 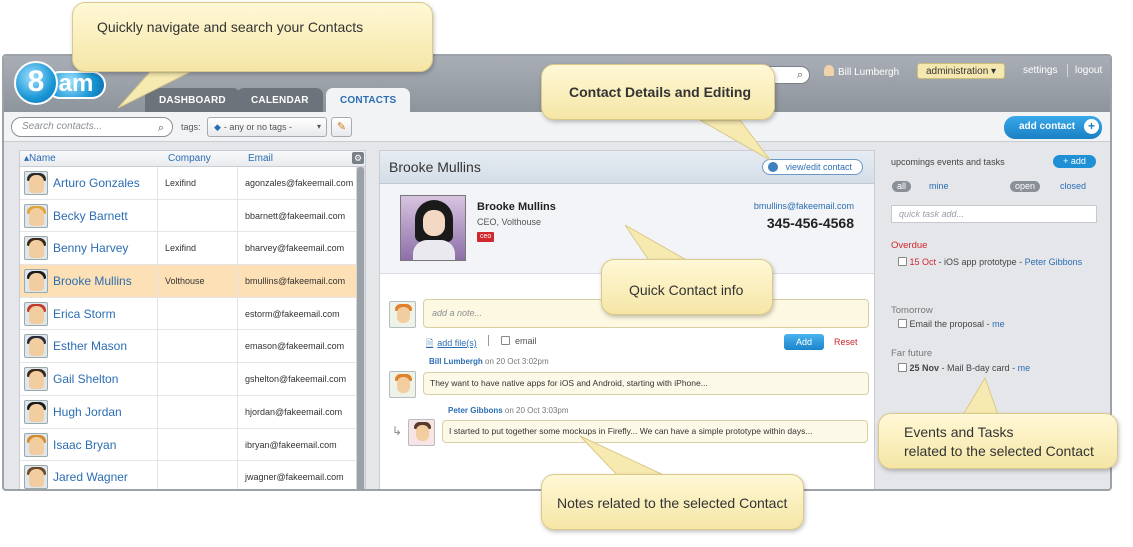 What do you see at coordinates (154, 90) in the screenshot?
I see `tail-navigate` at bounding box center [154, 90].